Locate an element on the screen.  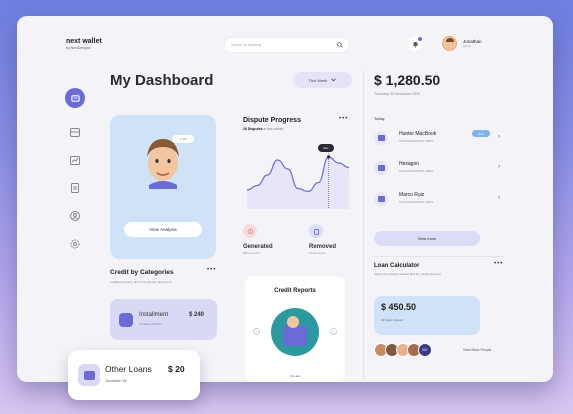
transaction-name: Hunter MacBook is located at coordinates (418, 134).